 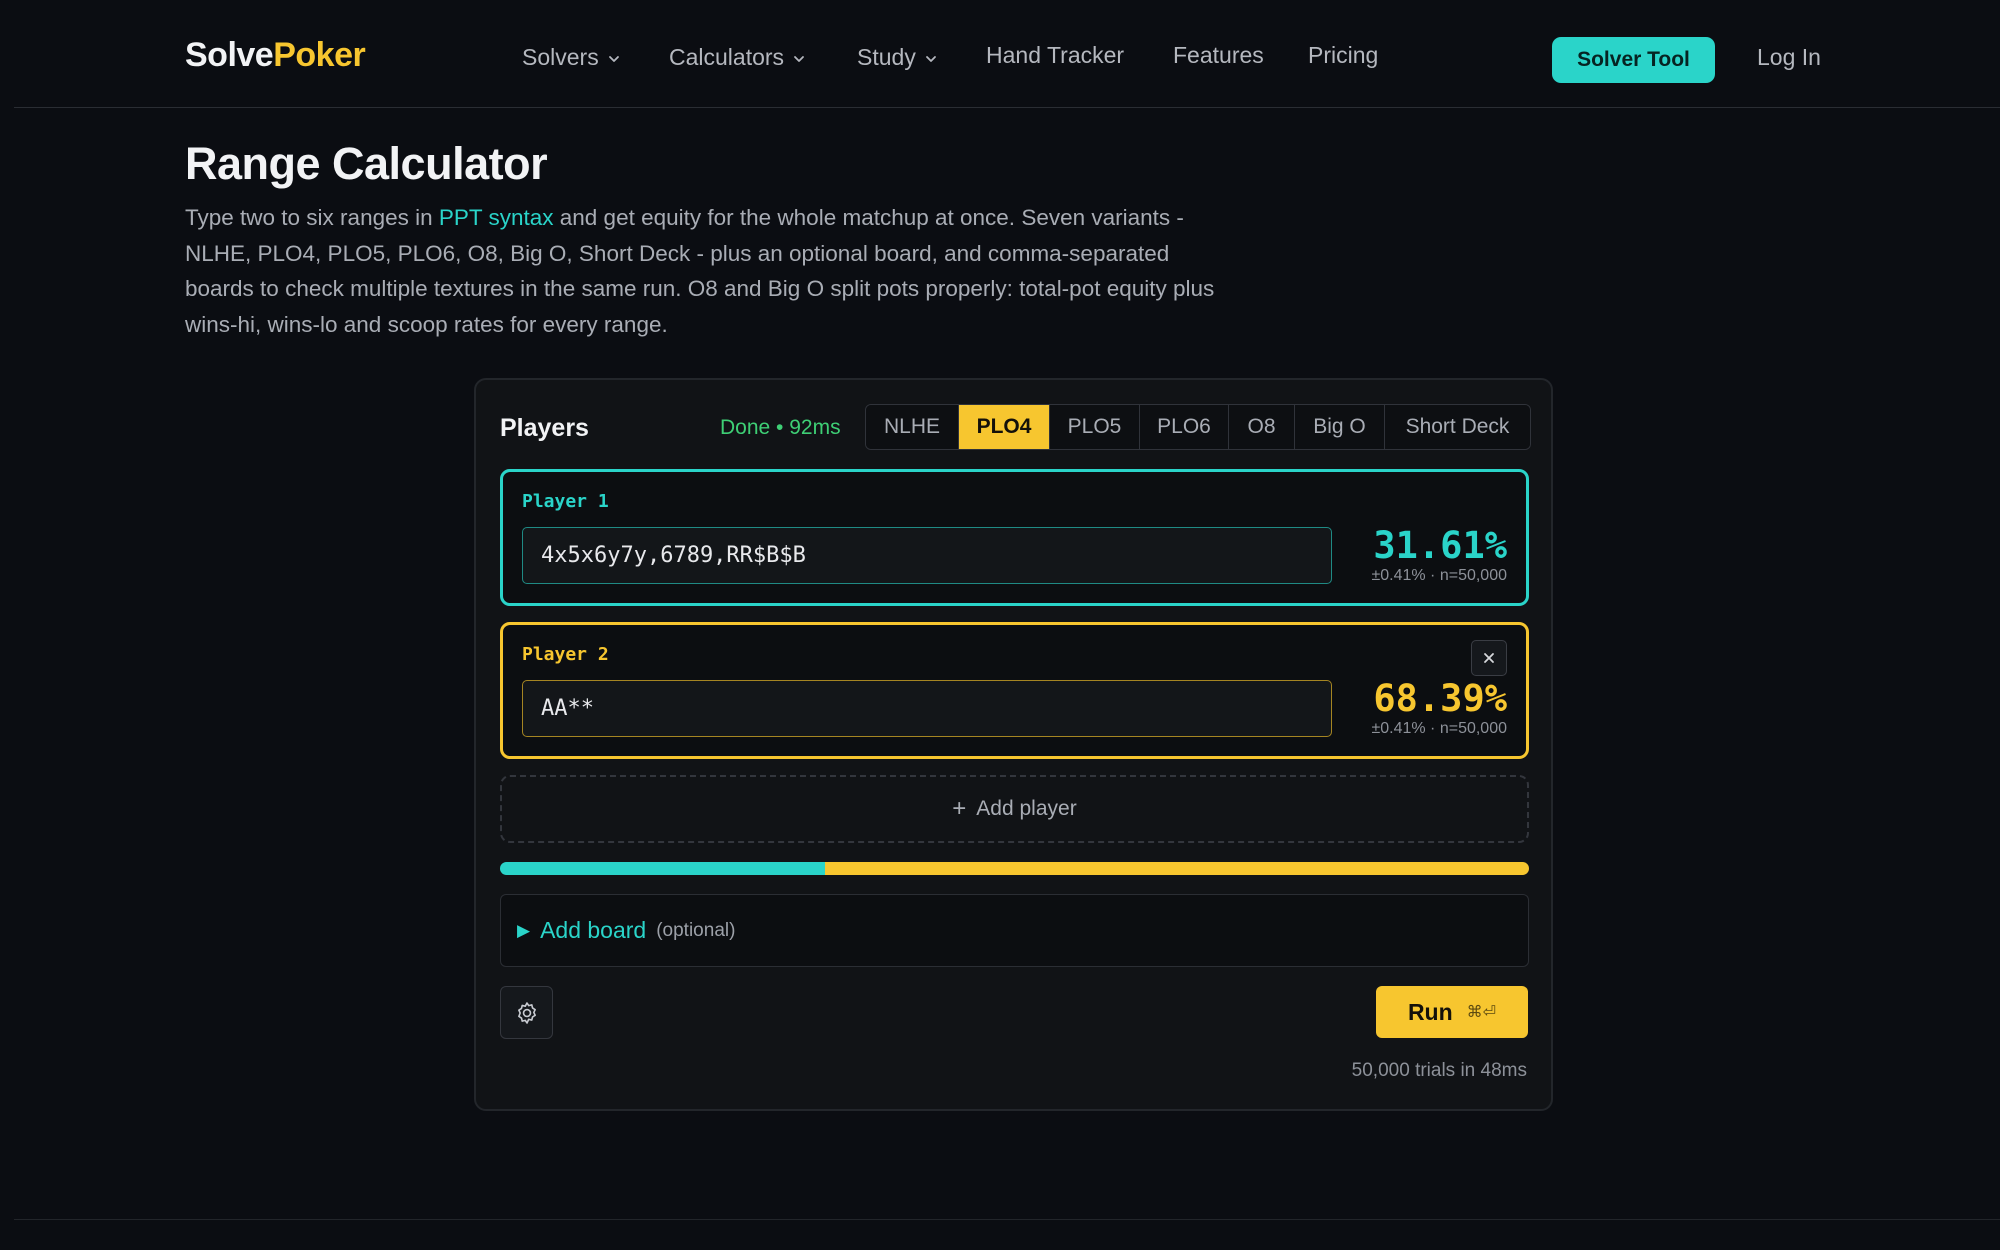 I want to click on remove-player-button, so click(x=1489, y=658).